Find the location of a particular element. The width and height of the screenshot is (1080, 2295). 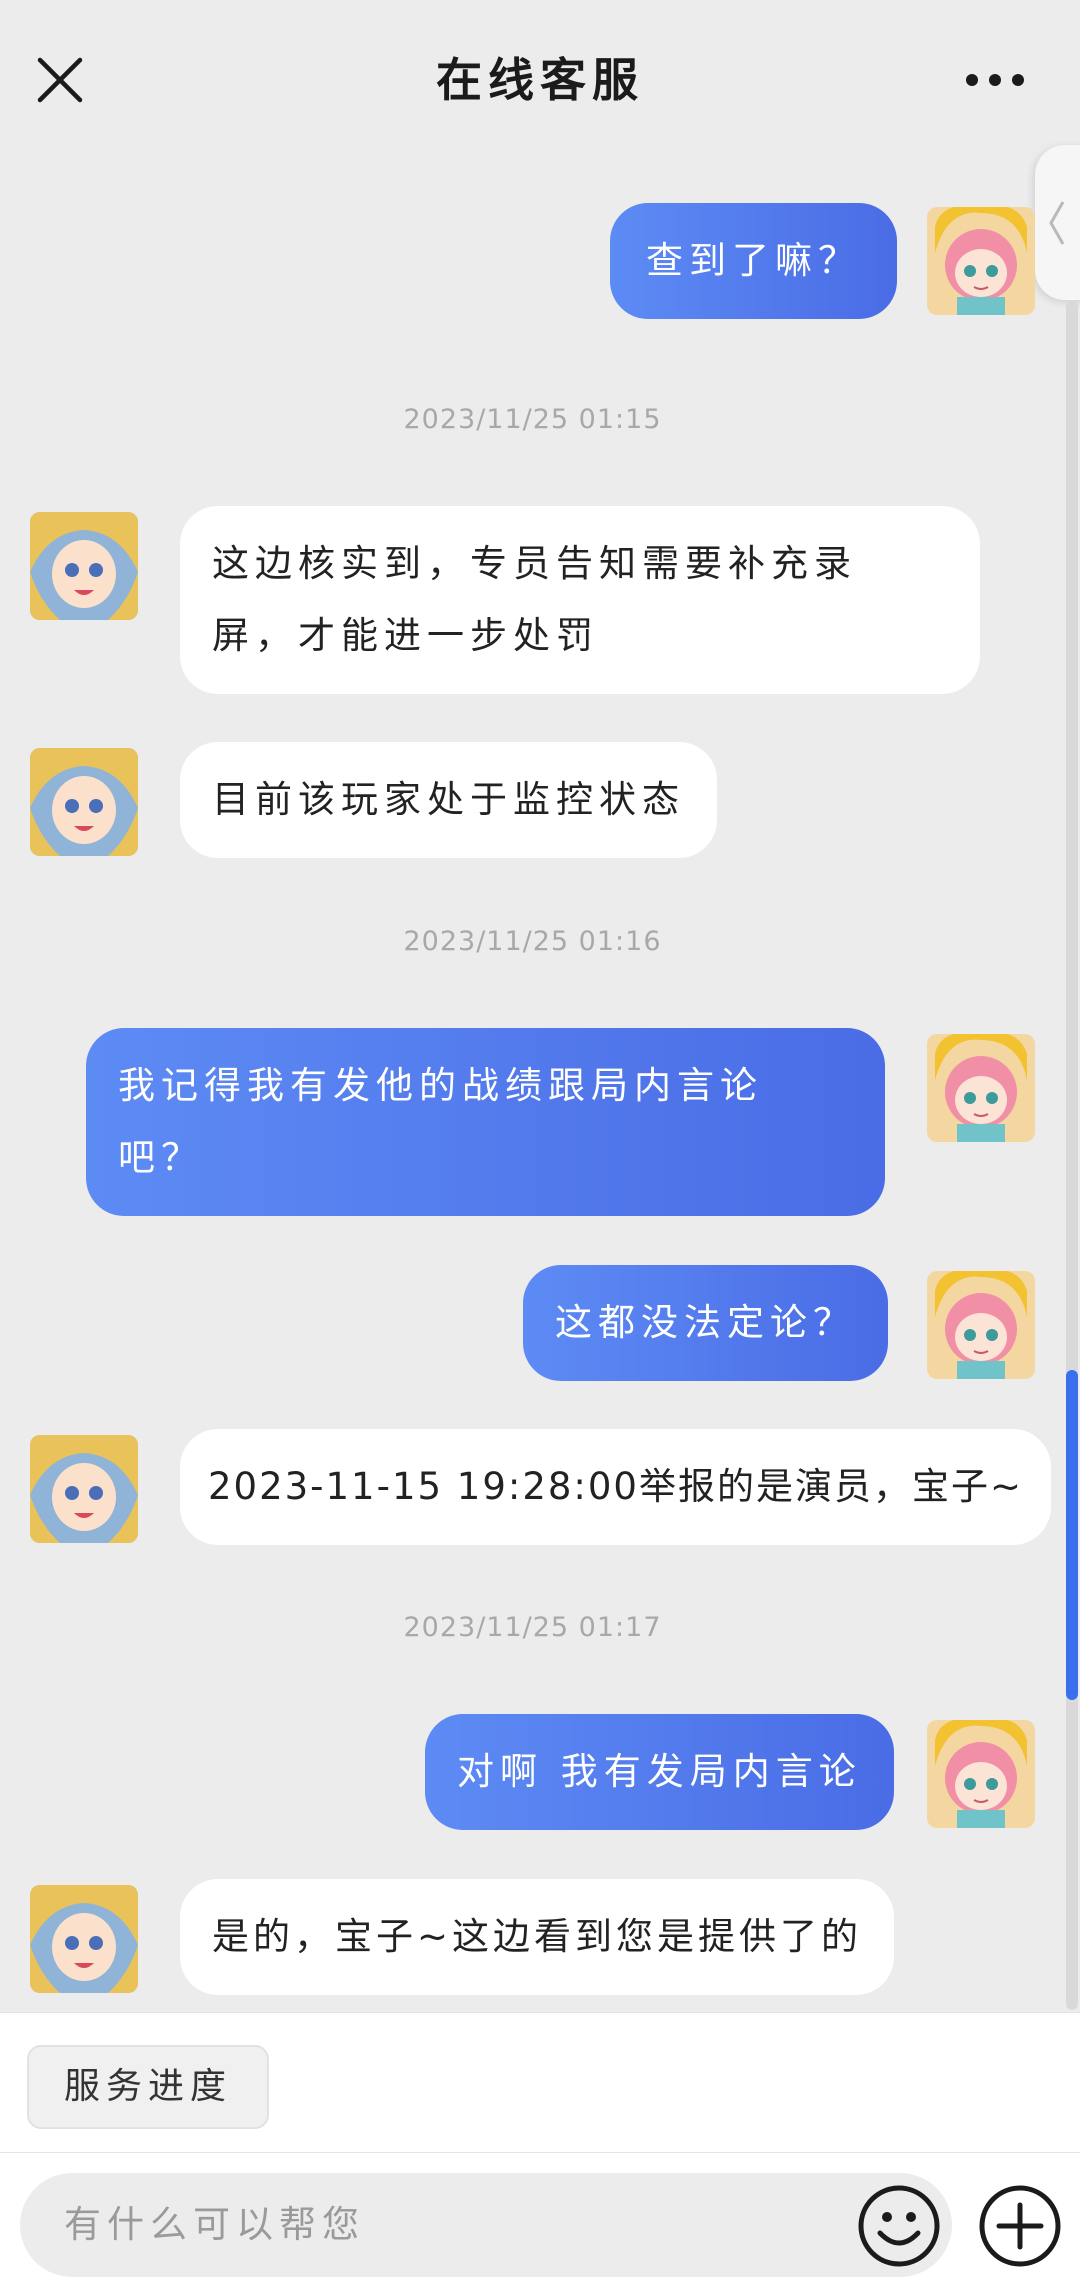

user-message-bubble: 查到了嘛？ is located at coordinates (753, 261).